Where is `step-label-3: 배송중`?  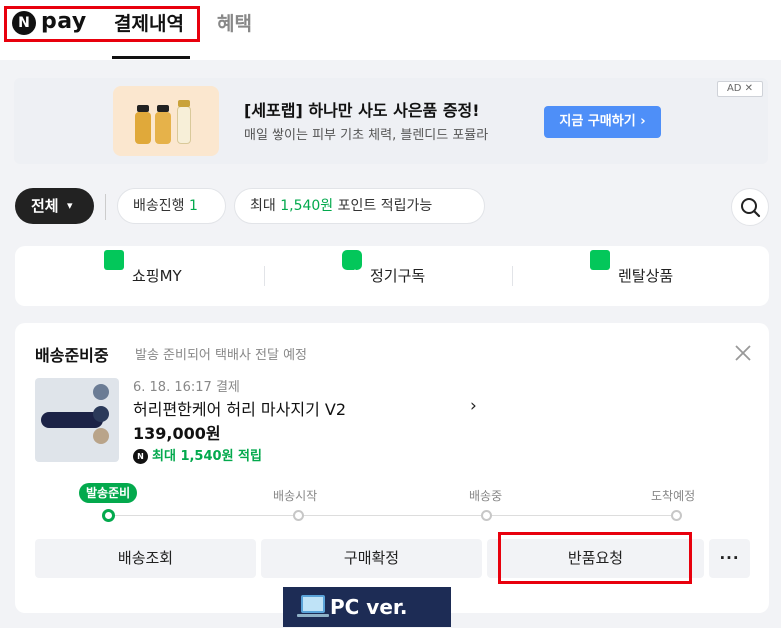 step-label-3: 배송중 is located at coordinates (486, 496).